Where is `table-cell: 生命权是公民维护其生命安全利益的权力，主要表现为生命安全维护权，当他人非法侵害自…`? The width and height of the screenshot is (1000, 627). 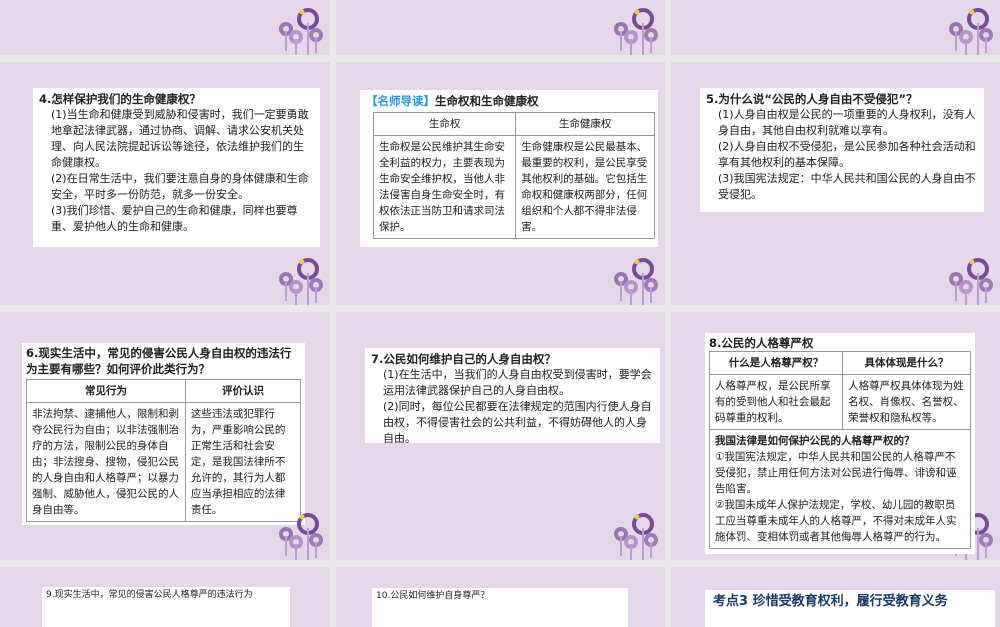
table-cell: 生命权是公民维护其生命安全利益的权力，主要表现为生命安全维护权，当他人非法侵害自… is located at coordinates (444, 187).